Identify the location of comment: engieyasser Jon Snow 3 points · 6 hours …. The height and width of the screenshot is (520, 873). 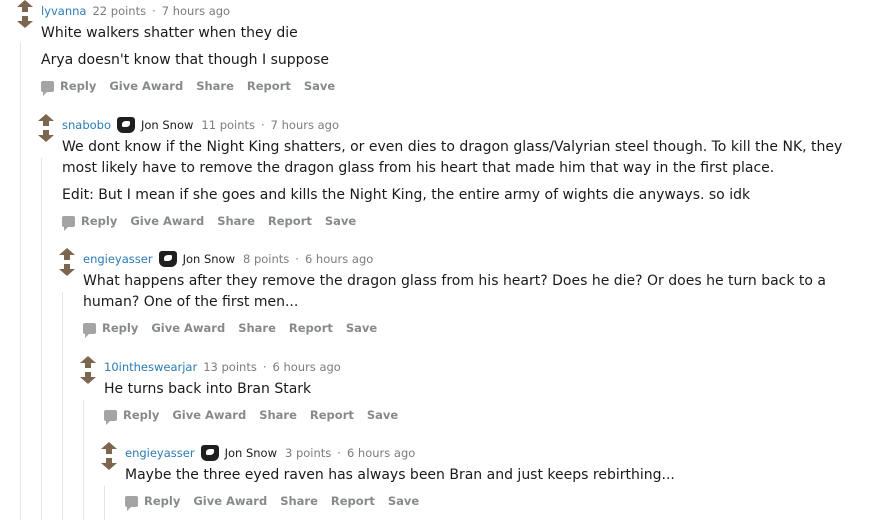
(483, 476).